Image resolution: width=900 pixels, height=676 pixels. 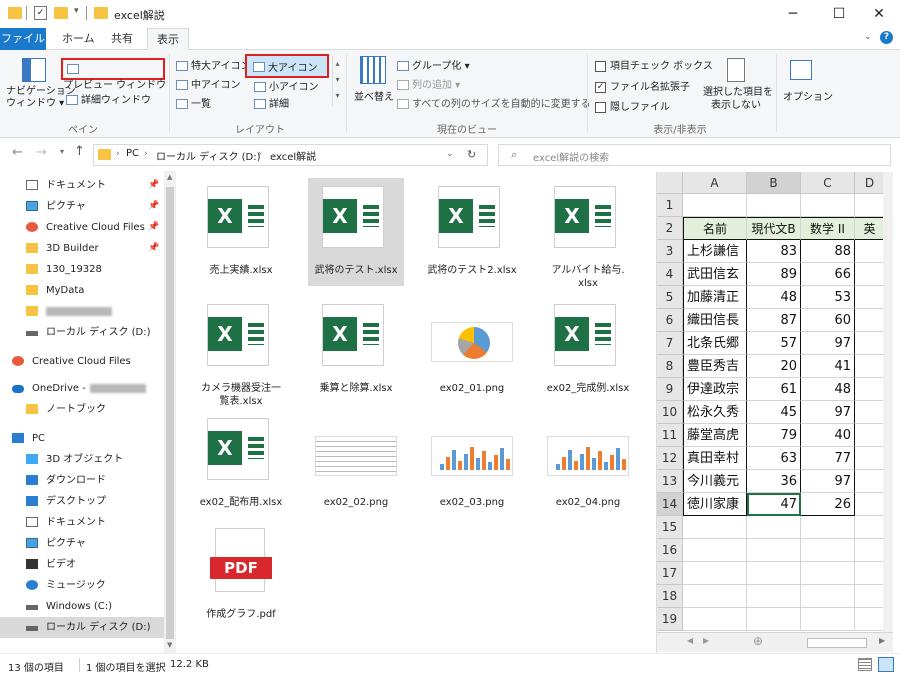 What do you see at coordinates (775, 642) in the screenshot?
I see `sheet-scroll-bar: ◀ ▶ ⊕ ▶` at bounding box center [775, 642].